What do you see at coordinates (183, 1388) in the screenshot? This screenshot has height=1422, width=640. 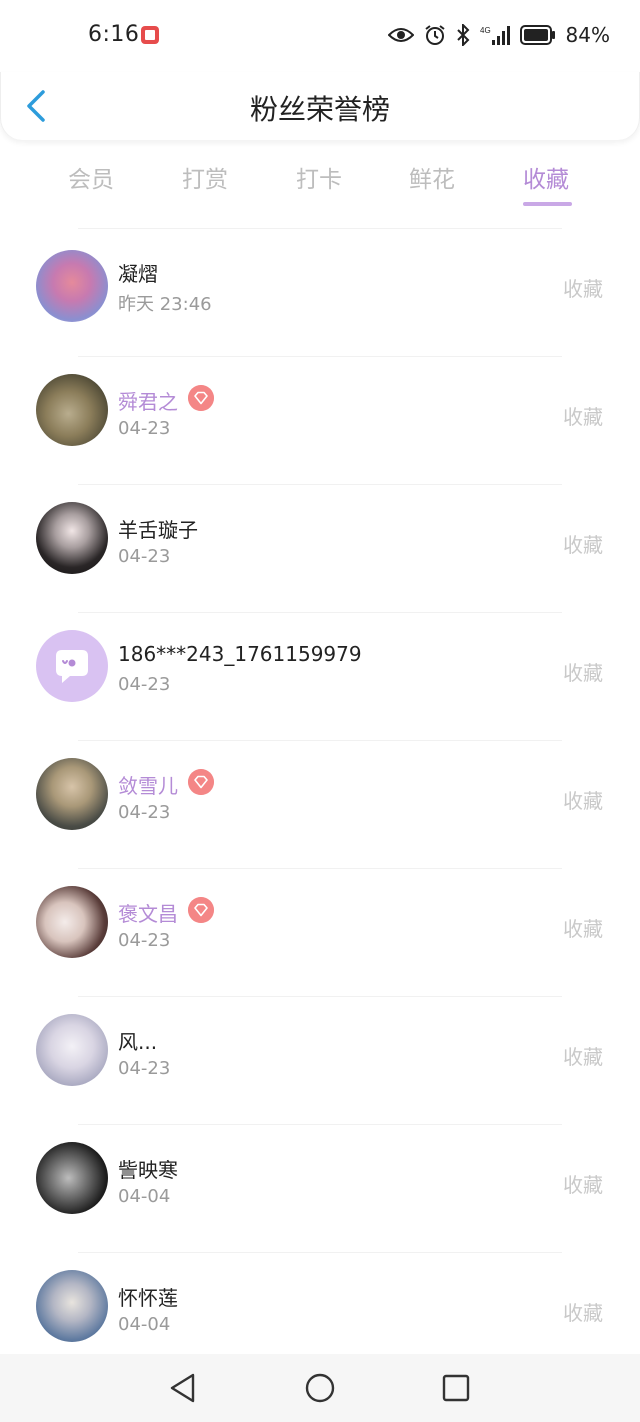 I see `nav-back-icon` at bounding box center [183, 1388].